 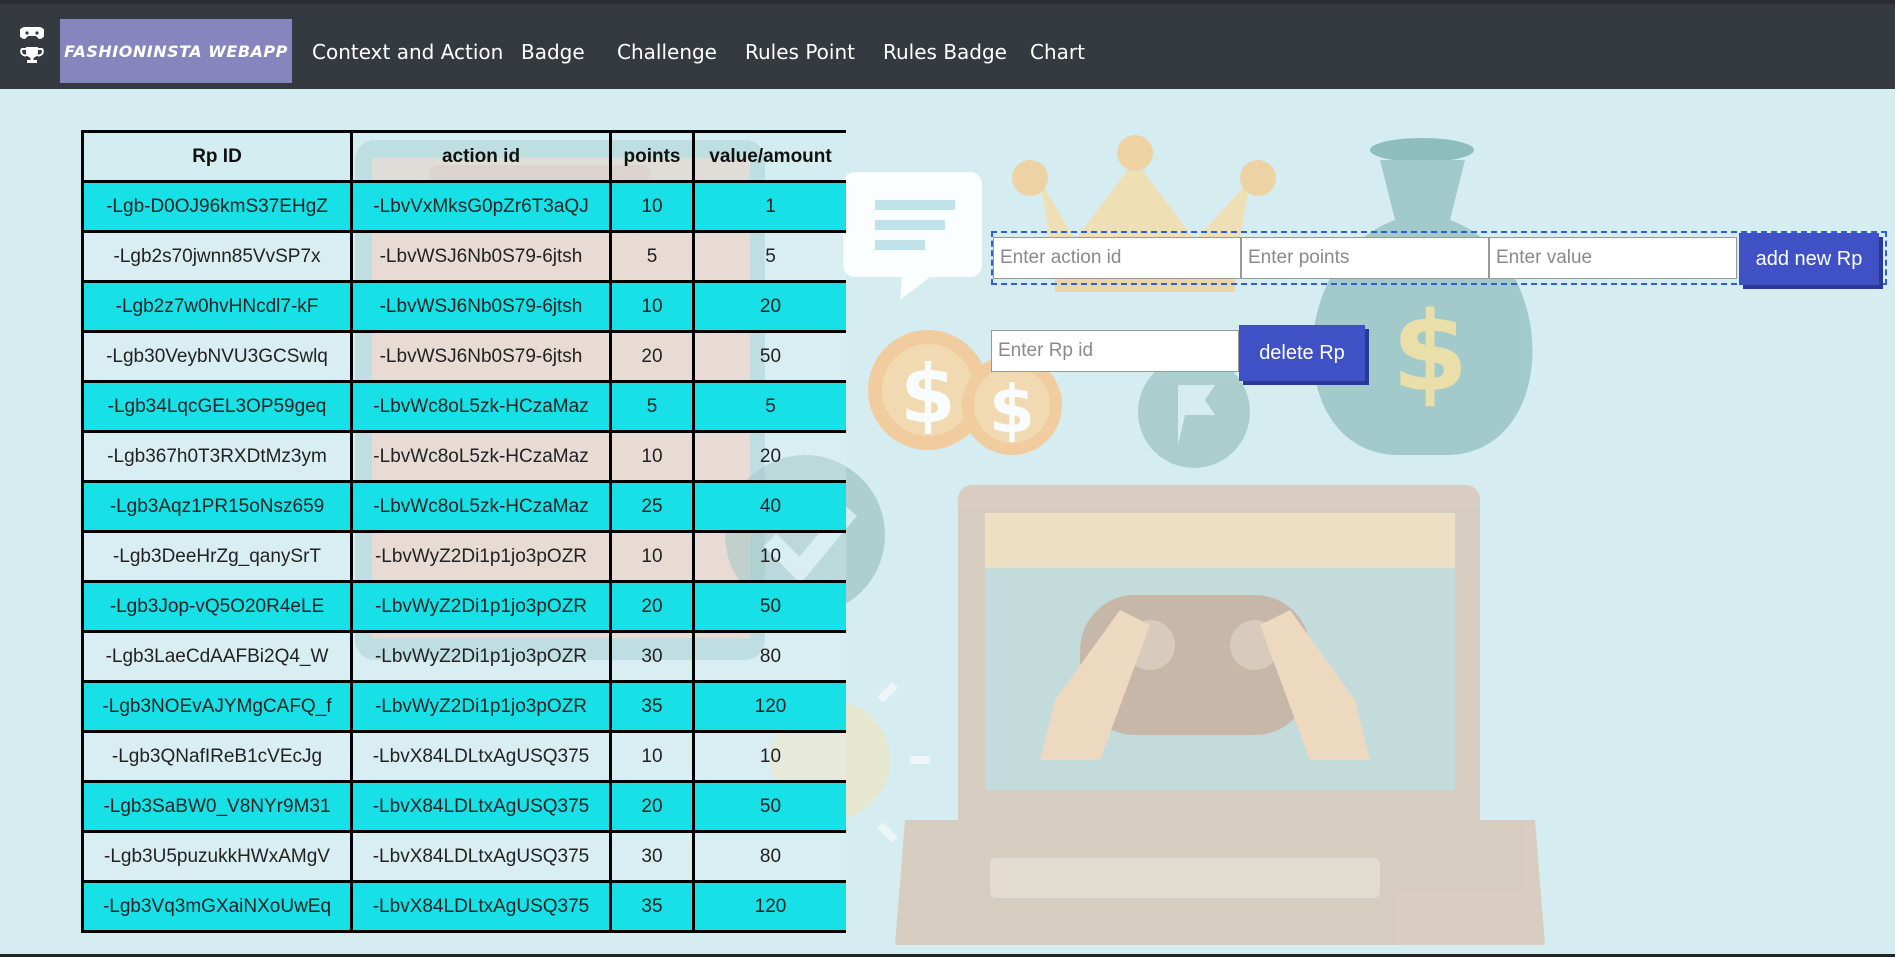 I want to click on add-rp-form: add new Rp, so click(x=1439, y=258).